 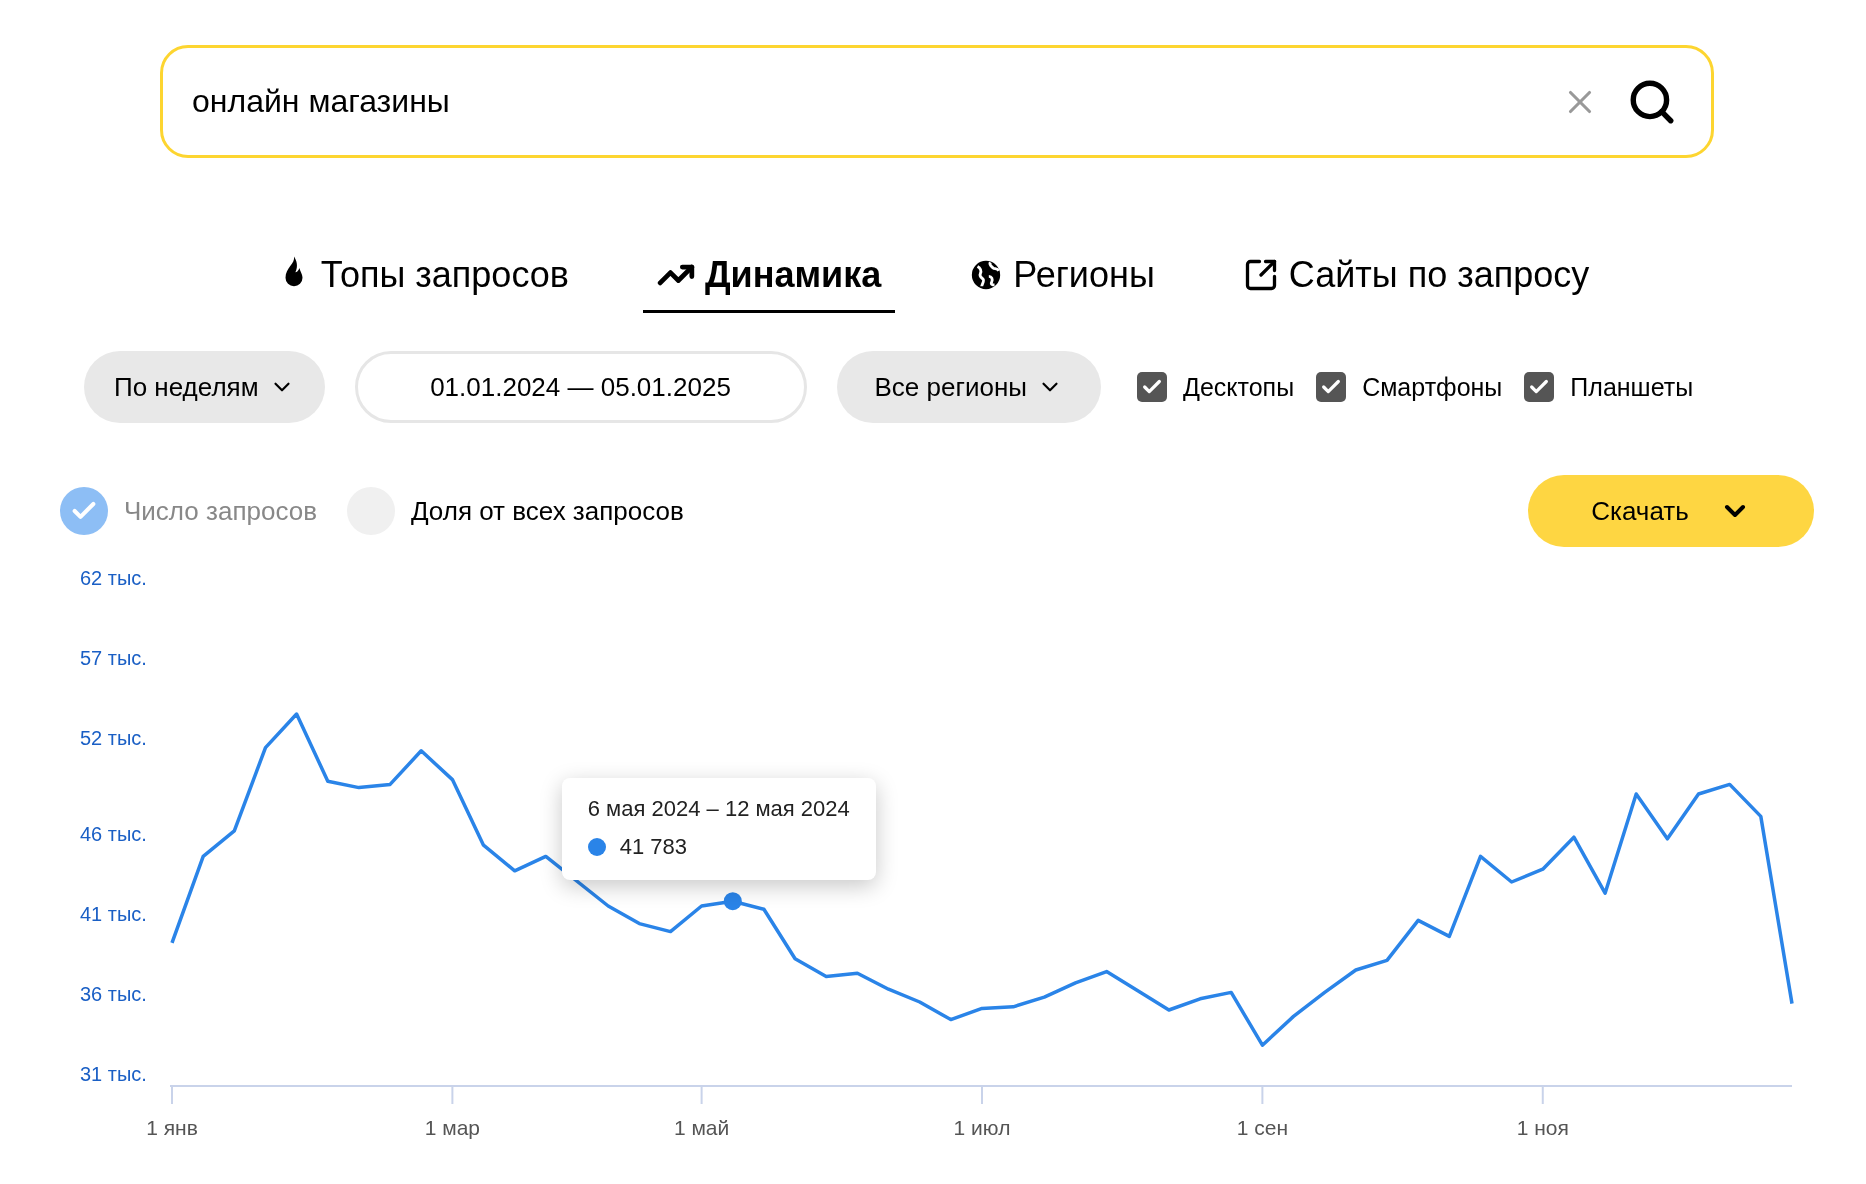 I want to click on radio-label: Доля от всех запросов, so click(x=547, y=511).